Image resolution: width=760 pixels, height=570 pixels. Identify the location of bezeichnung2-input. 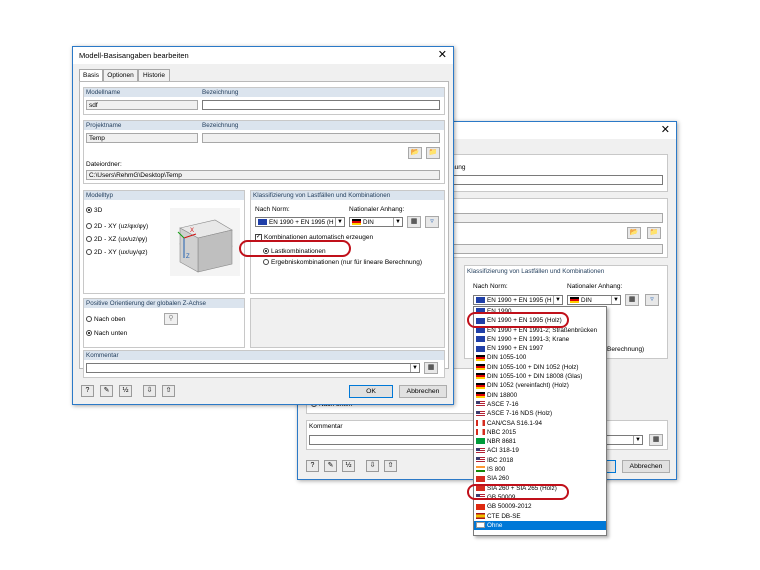
(321, 138).